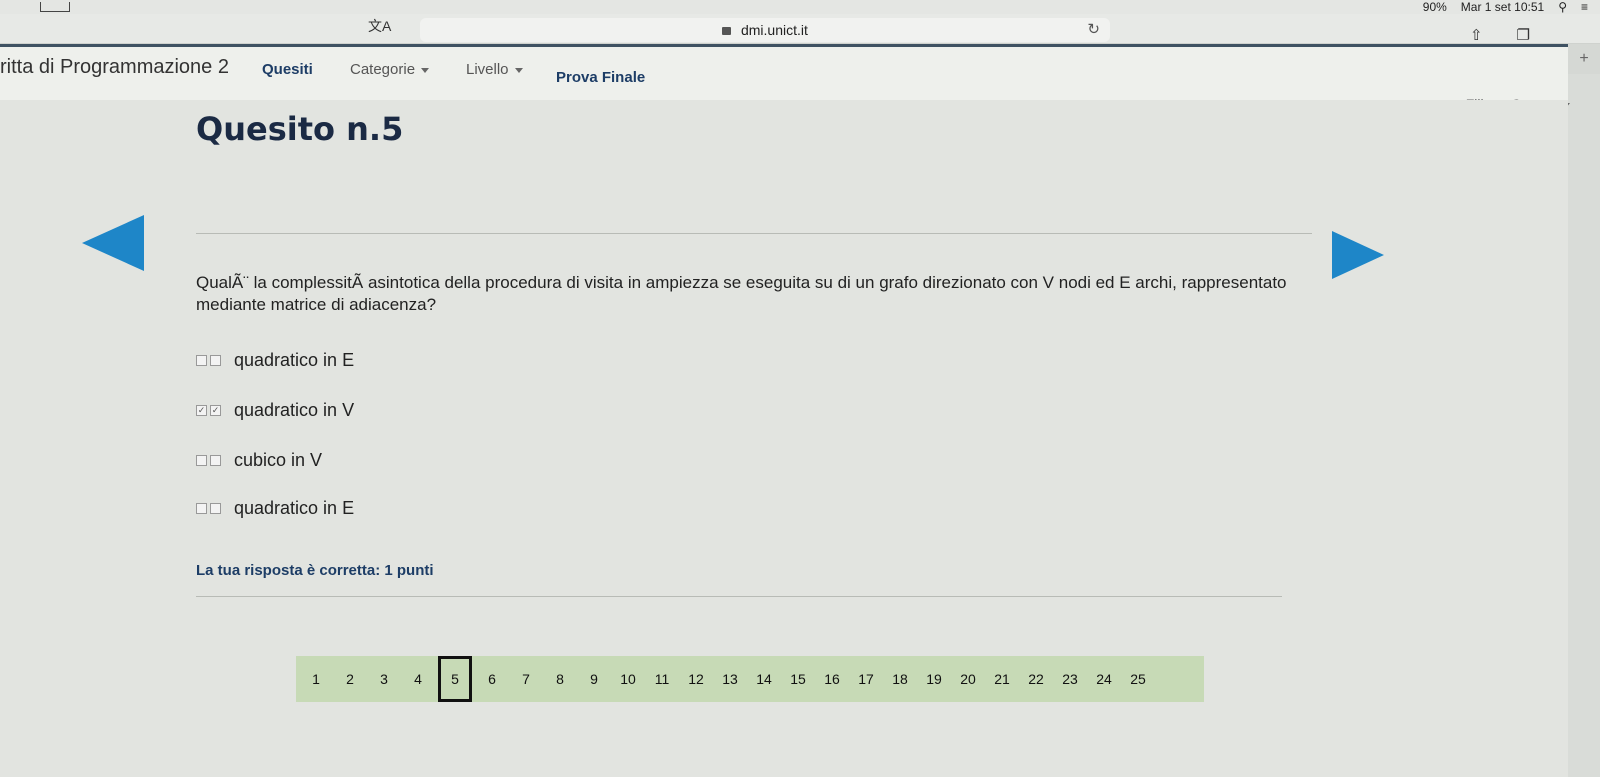  Describe the element at coordinates (662, 679) in the screenshot. I see `page-link-11: 11` at that location.